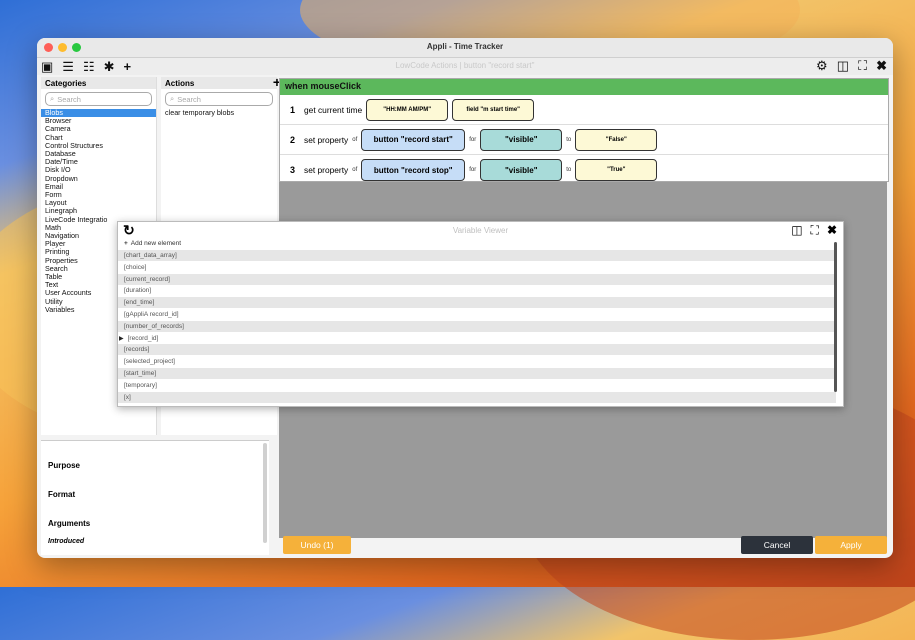 The width and height of the screenshot is (915, 640). What do you see at coordinates (413, 170) in the screenshot?
I see `target-object-block: button "record stop"` at bounding box center [413, 170].